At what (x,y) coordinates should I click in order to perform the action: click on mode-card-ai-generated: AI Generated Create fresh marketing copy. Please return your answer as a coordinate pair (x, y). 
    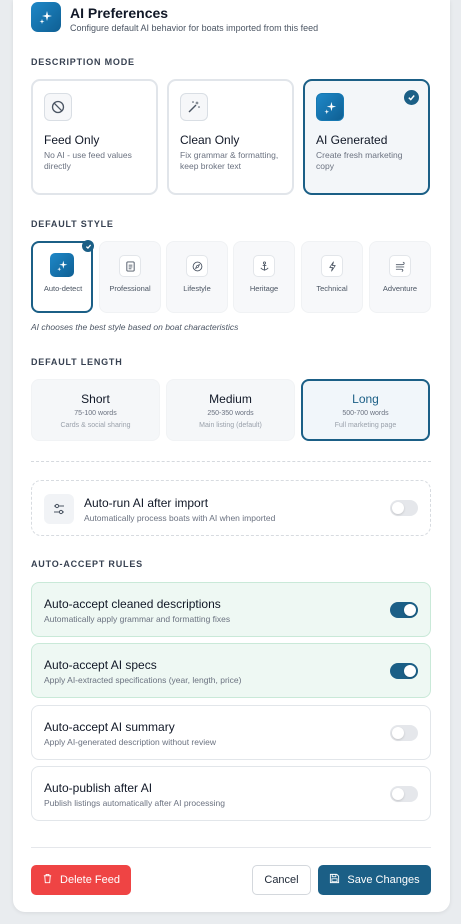
    Looking at the image, I should click on (366, 137).